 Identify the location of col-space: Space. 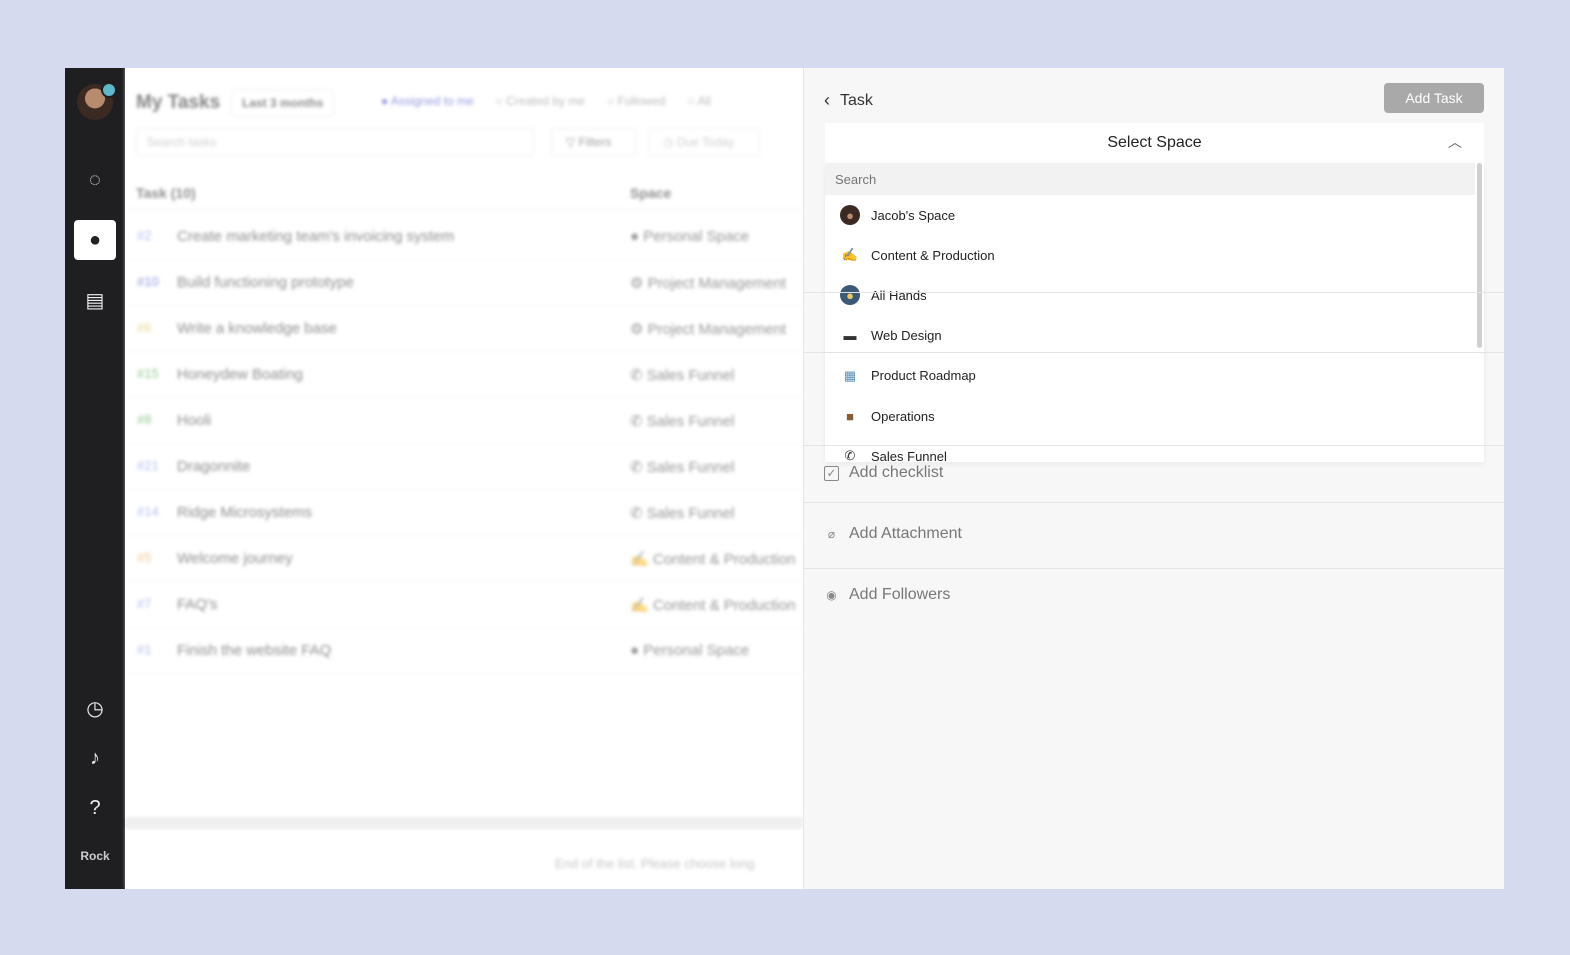
(651, 193).